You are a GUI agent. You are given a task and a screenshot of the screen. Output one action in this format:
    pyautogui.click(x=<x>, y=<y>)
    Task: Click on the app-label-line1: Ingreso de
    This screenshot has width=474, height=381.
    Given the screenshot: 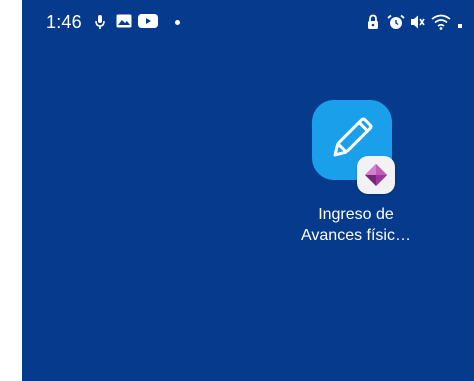 What is the action you would take?
    pyautogui.click(x=356, y=214)
    